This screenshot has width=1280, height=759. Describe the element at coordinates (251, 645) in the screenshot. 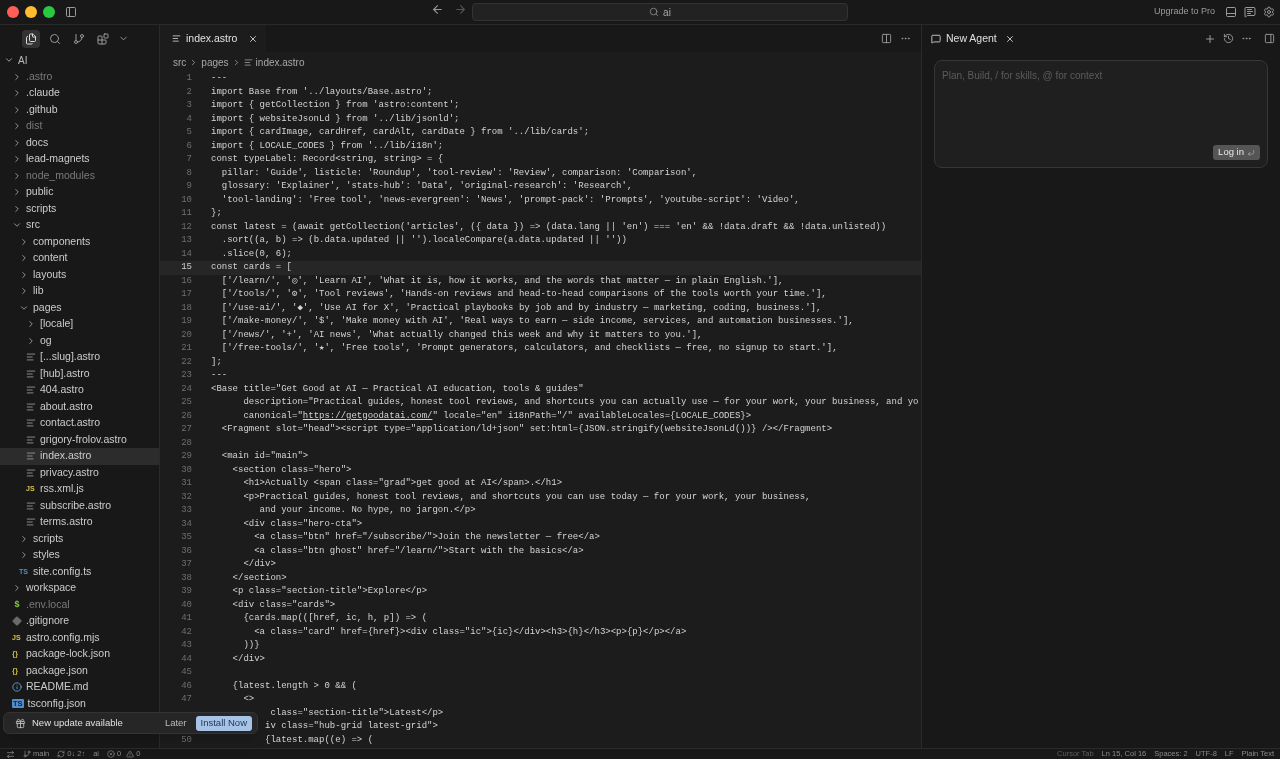

I see `code-line: ))}` at that location.